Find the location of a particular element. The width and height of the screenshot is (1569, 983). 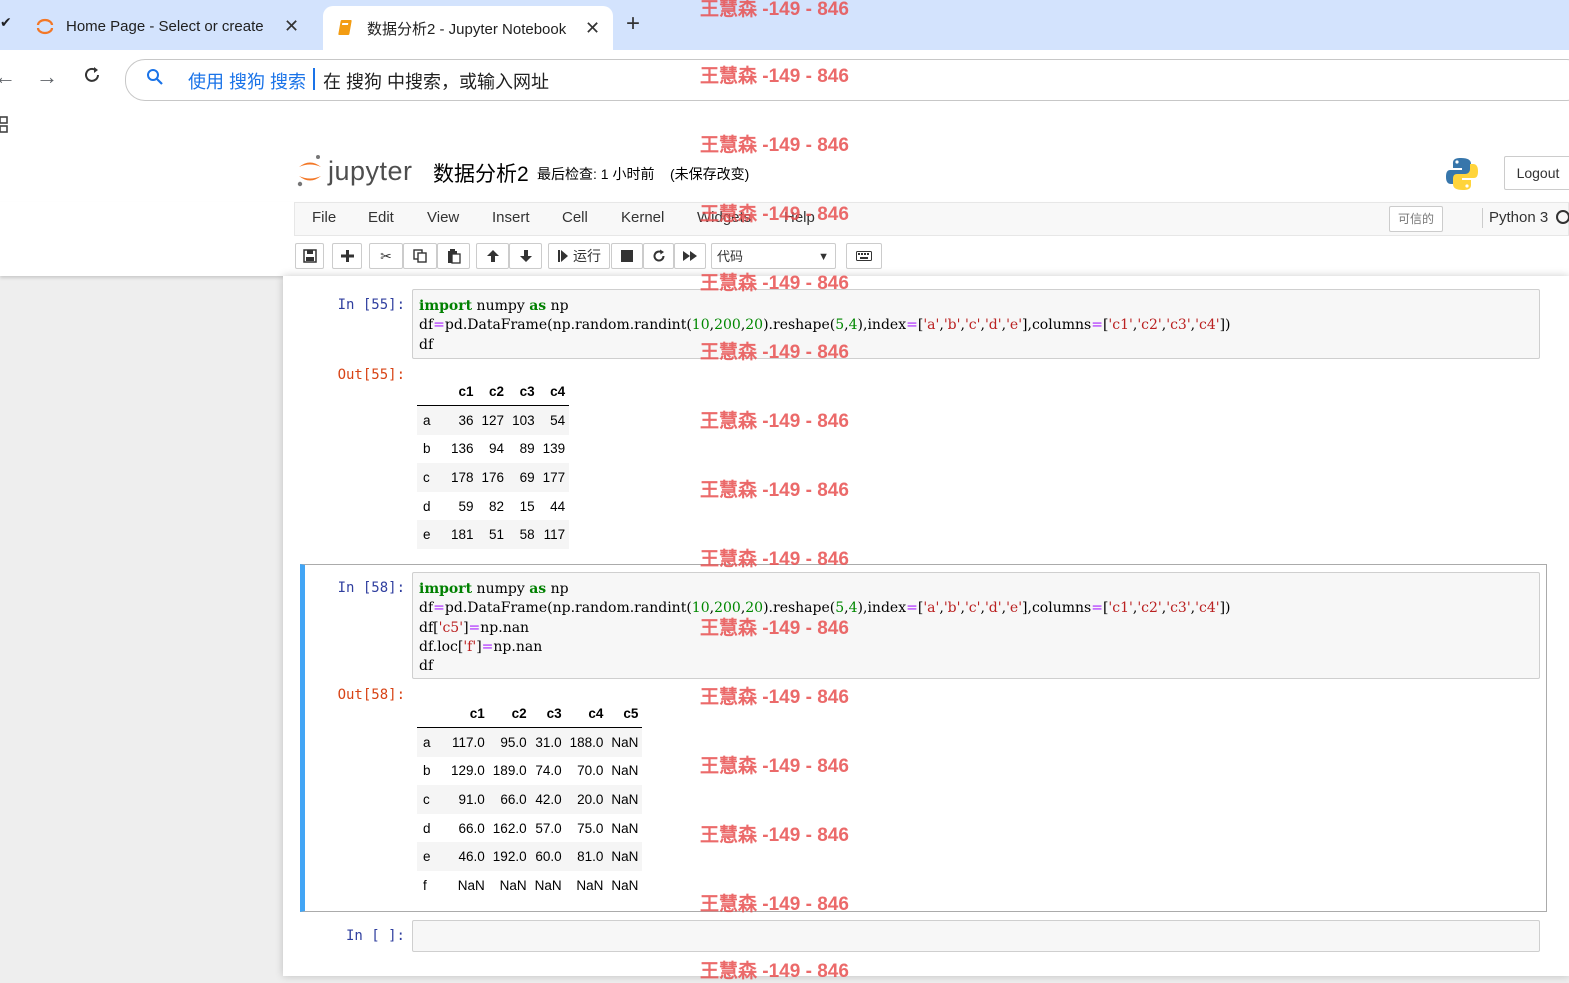

tab-list-chevron-icon: ✔ is located at coordinates (6, 22).